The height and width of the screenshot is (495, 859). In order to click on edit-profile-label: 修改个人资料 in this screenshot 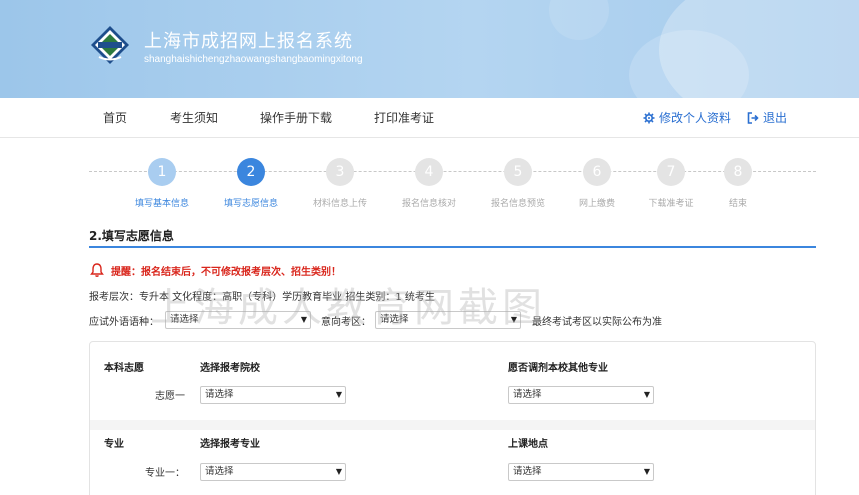, I will do `click(695, 118)`.